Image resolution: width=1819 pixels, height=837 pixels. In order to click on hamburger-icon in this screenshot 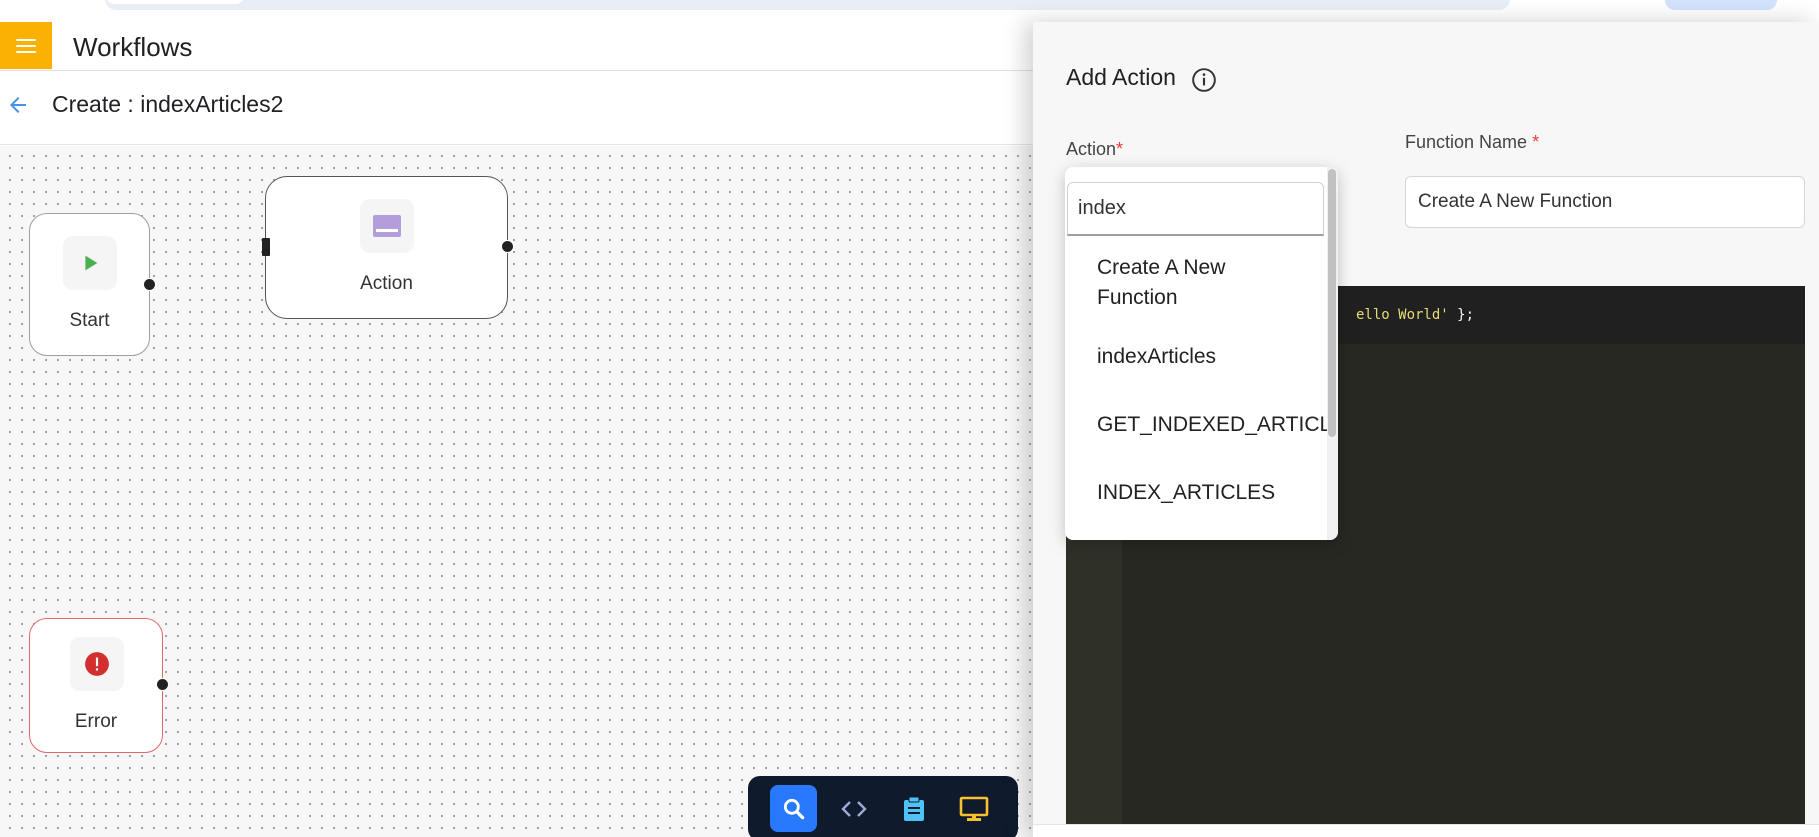, I will do `click(26, 45)`.